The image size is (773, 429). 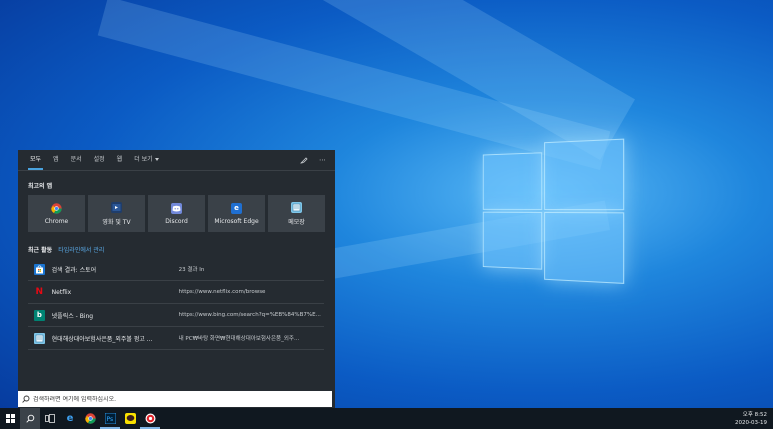 What do you see at coordinates (251, 269) in the screenshot?
I see `list-item-detail: 23 결과 In` at bounding box center [251, 269].